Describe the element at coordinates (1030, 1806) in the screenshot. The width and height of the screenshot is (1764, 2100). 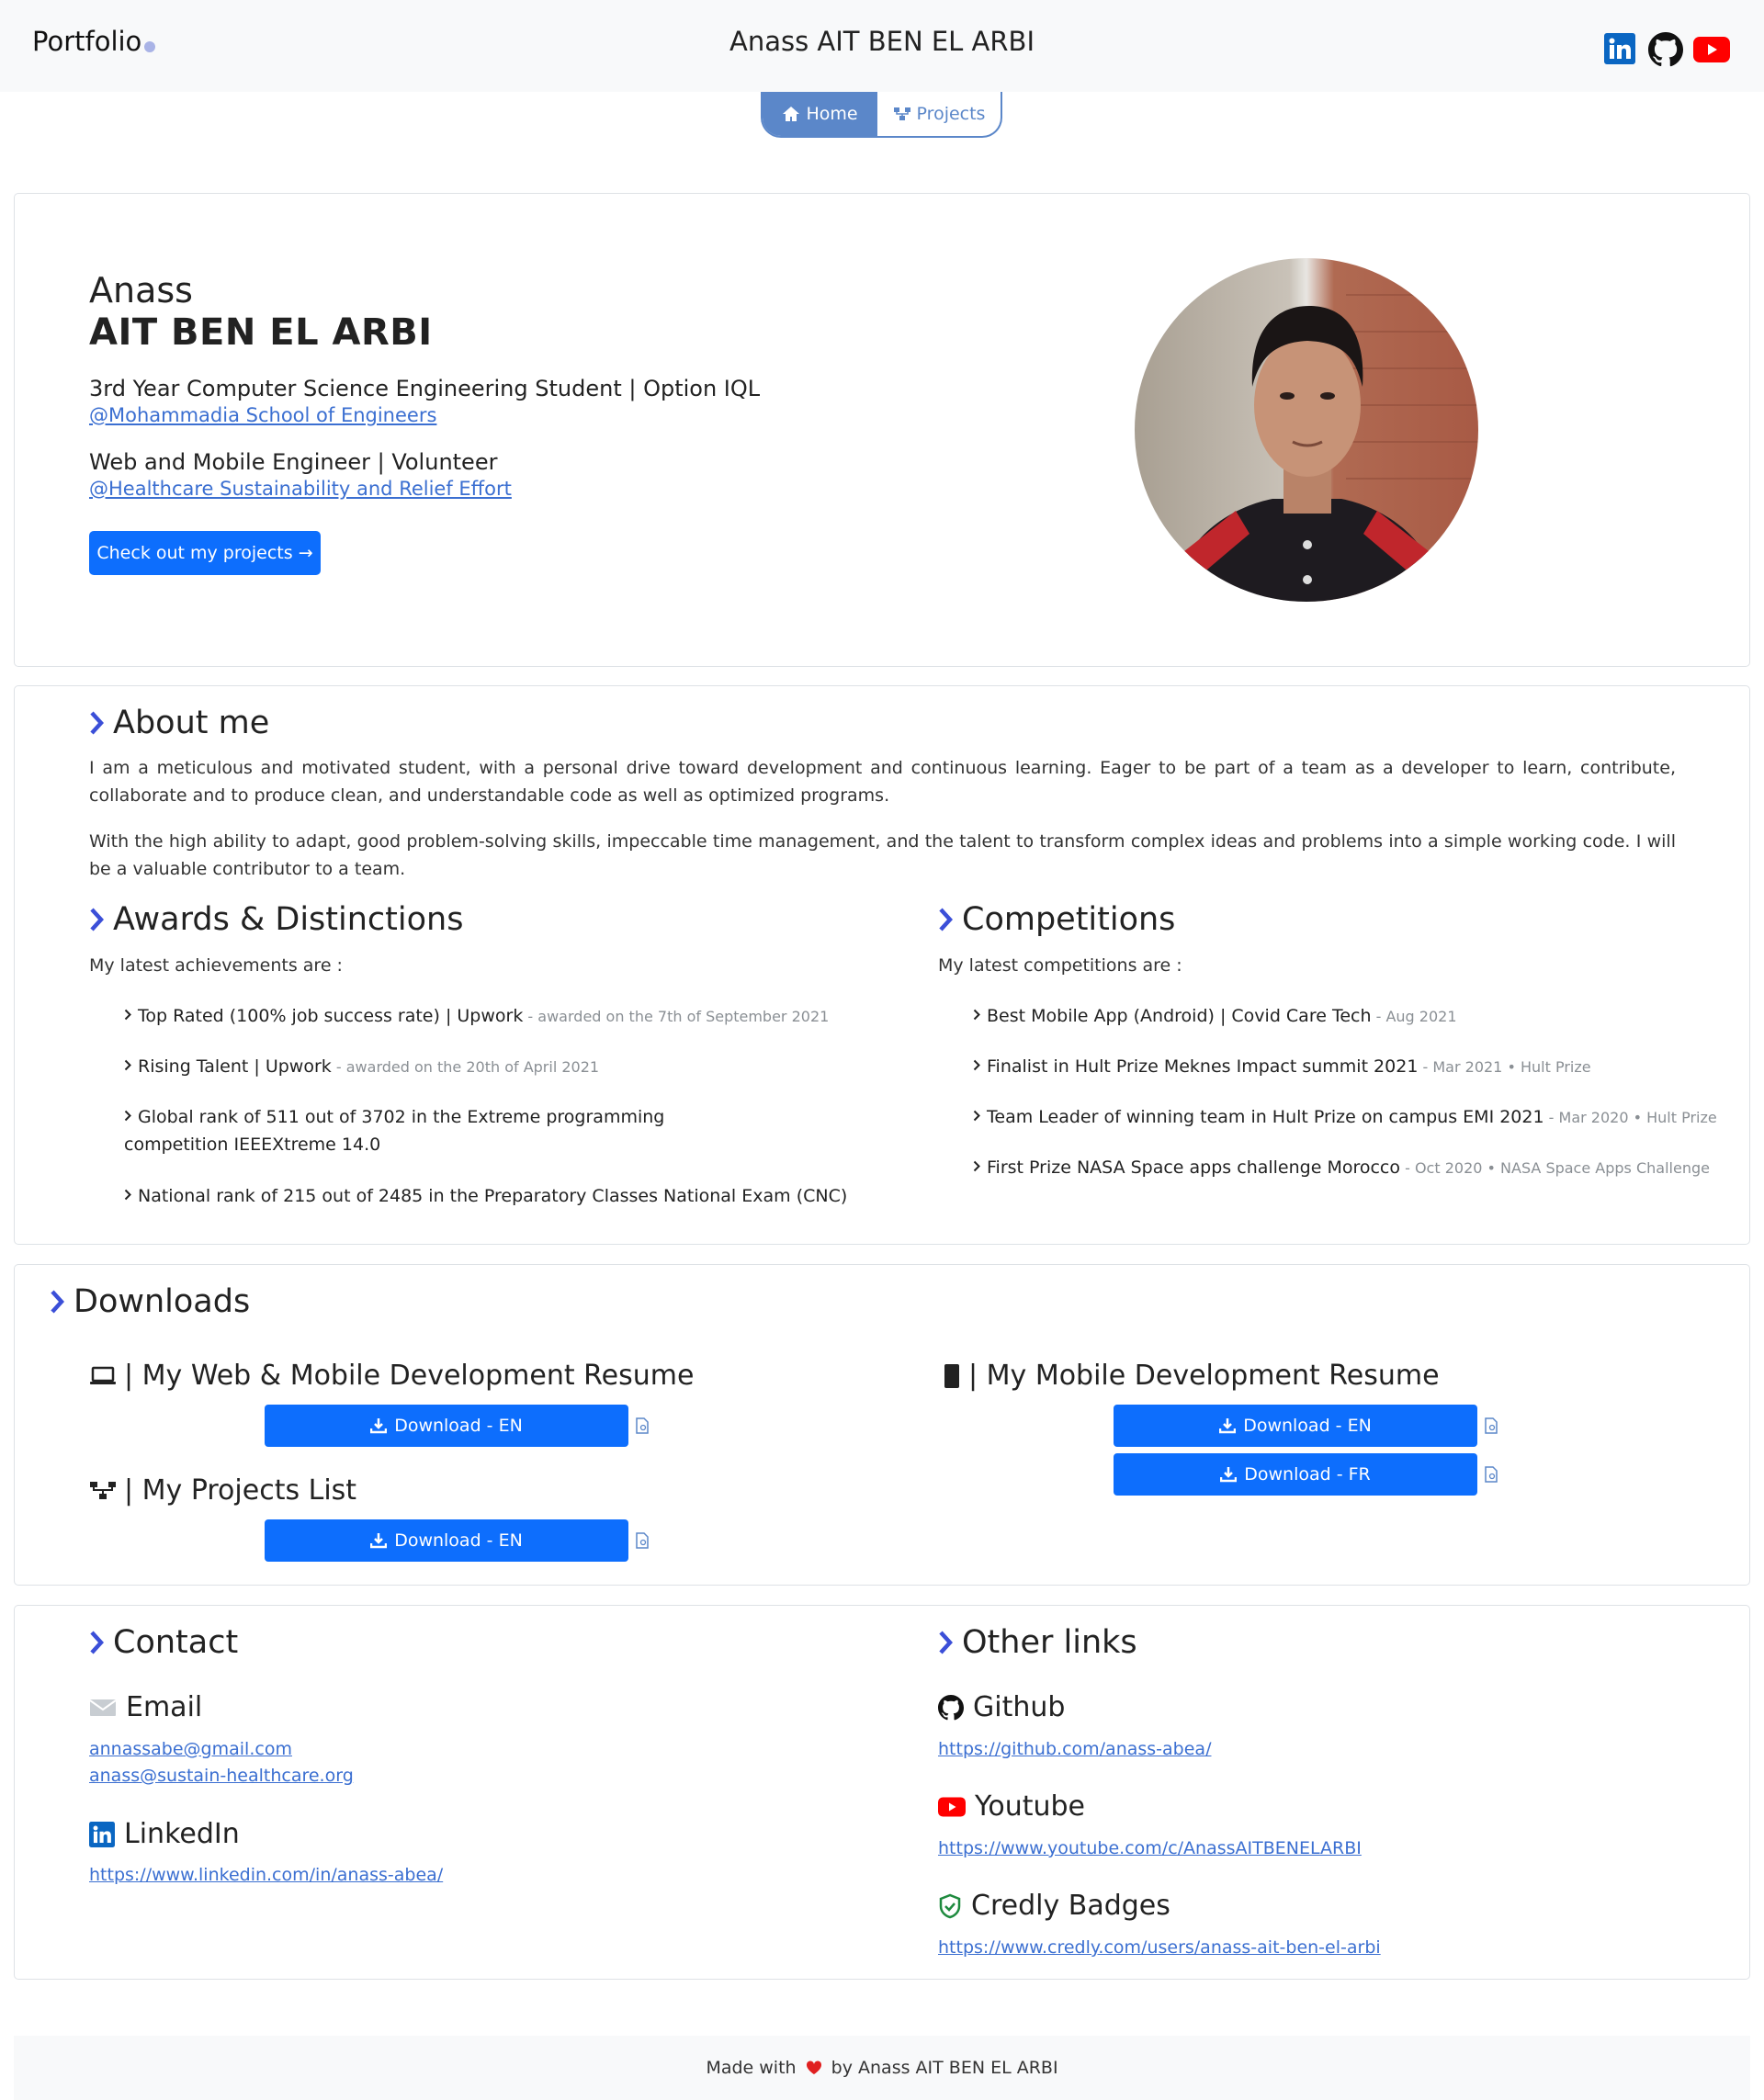
I see `youtube-label: Youtube` at that location.